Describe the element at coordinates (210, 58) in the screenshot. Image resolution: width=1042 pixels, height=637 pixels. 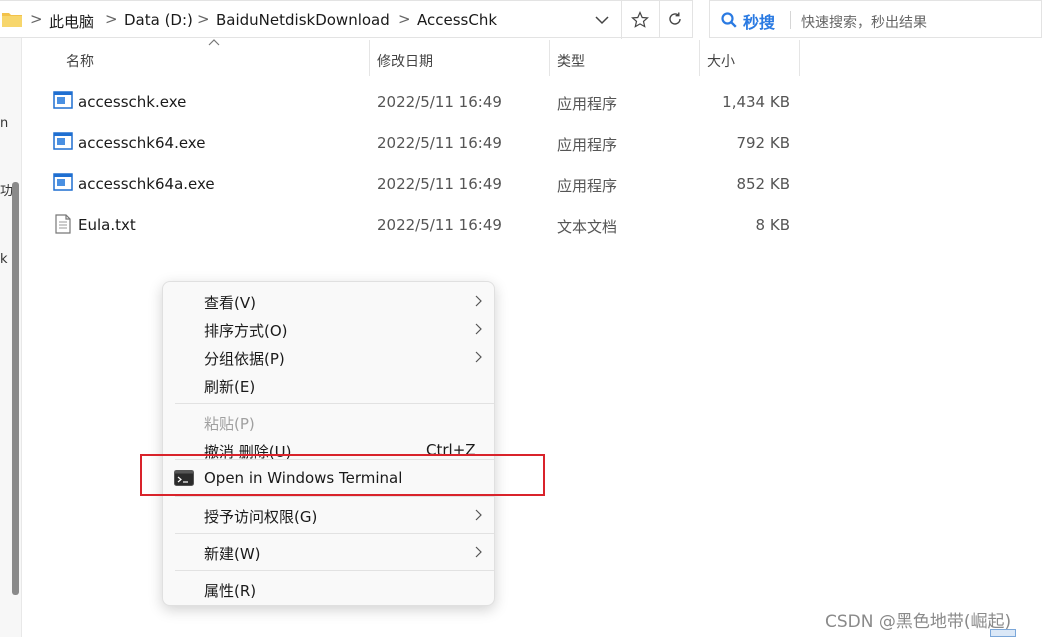
I see `column-header-name: 名称` at that location.